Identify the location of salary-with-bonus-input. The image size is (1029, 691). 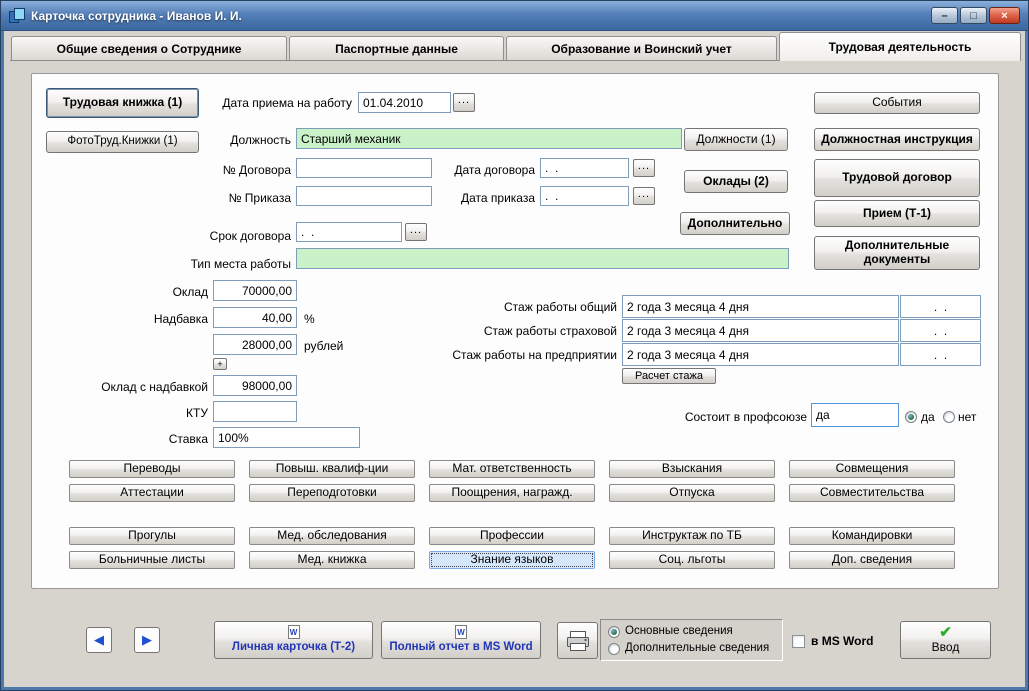
(255, 385).